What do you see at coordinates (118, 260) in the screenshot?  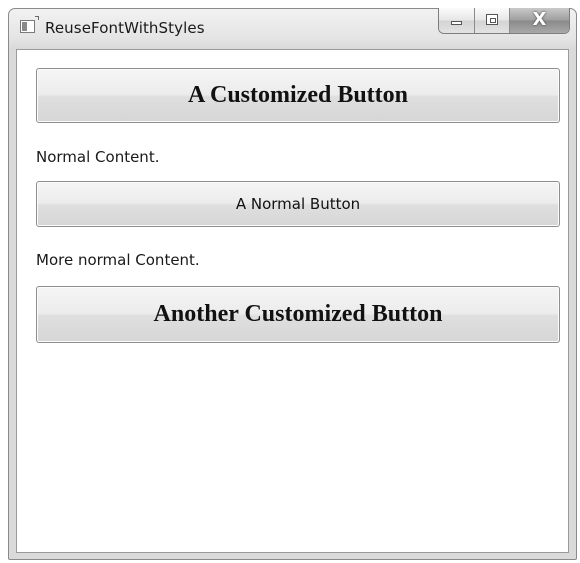 I see `more-normal-content-label: More normal Content.` at bounding box center [118, 260].